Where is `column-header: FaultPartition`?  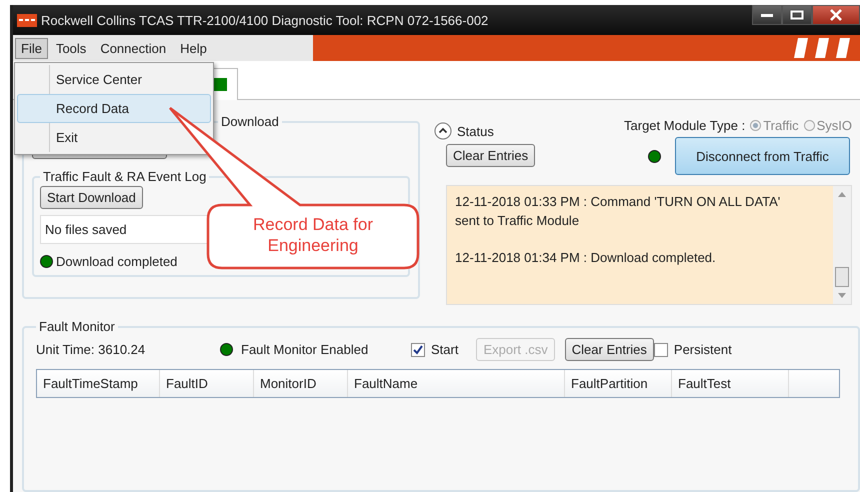
column-header: FaultPartition is located at coordinates (618, 383).